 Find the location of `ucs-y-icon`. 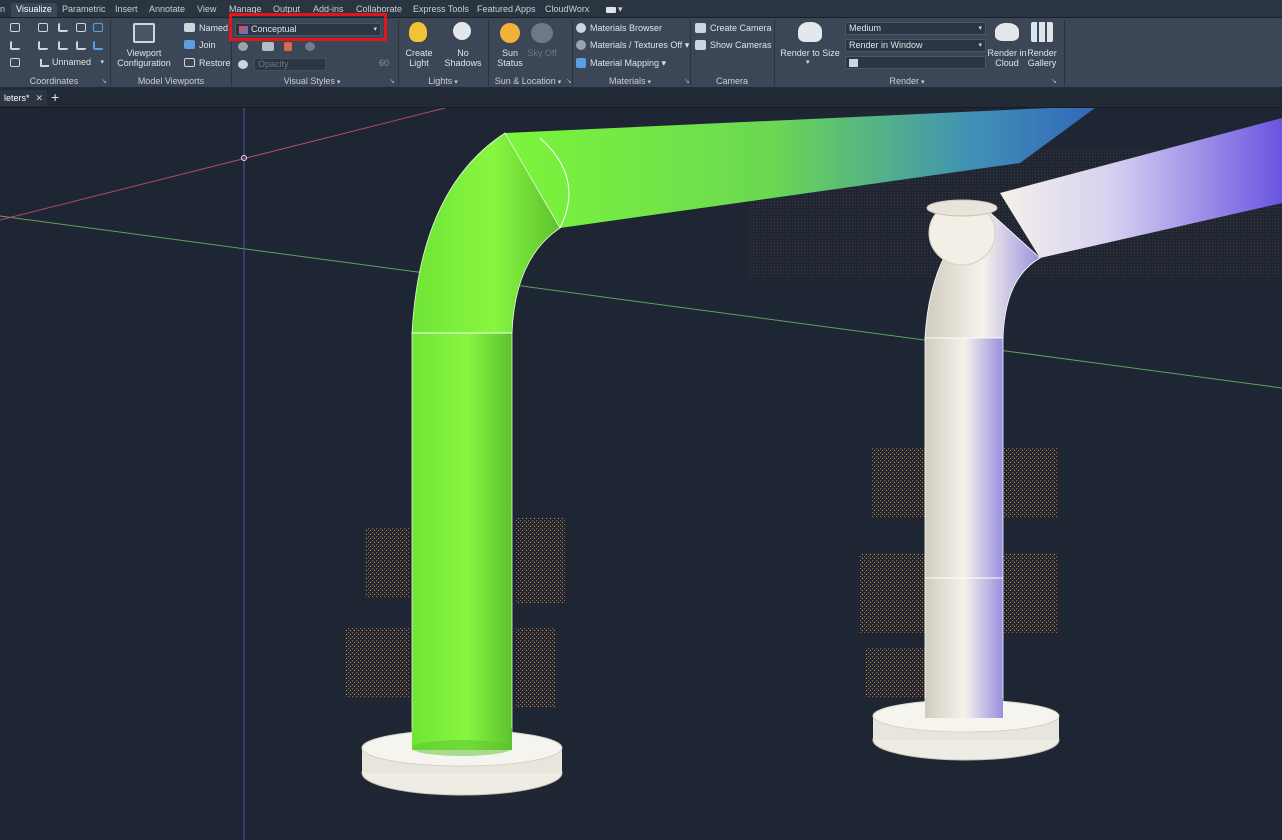

ucs-y-icon is located at coordinates (63, 45).